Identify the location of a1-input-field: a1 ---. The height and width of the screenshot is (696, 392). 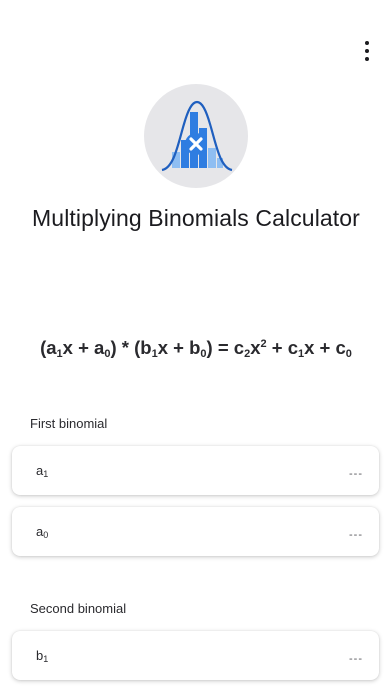
(195, 470).